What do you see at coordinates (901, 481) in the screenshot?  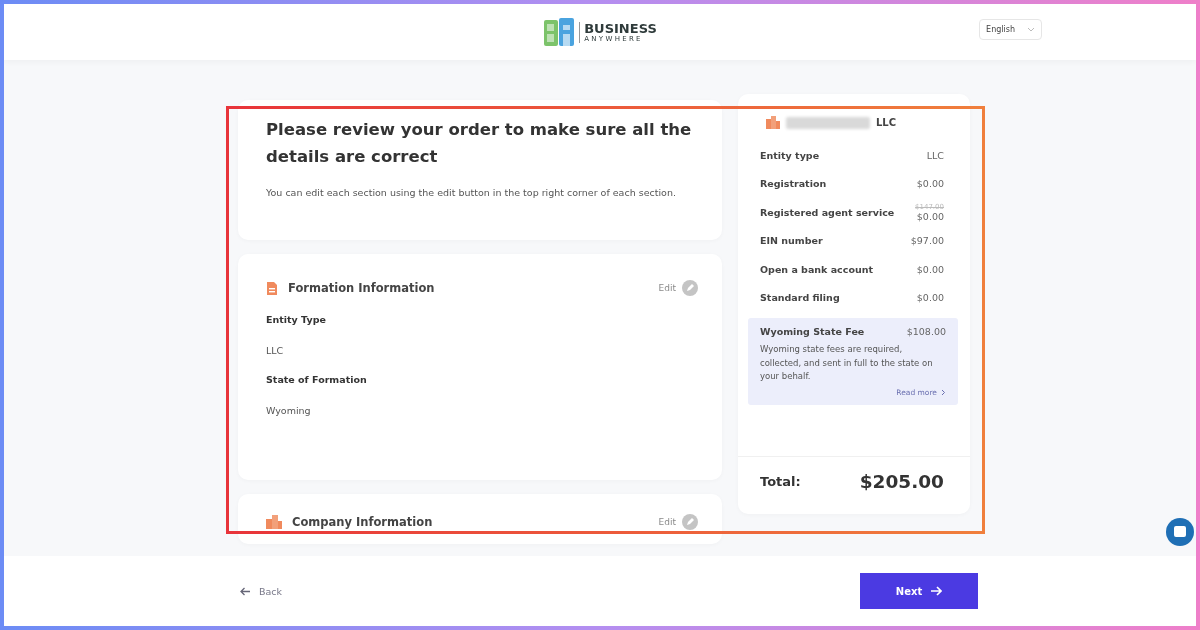 I see `total-amount: $205.00` at bounding box center [901, 481].